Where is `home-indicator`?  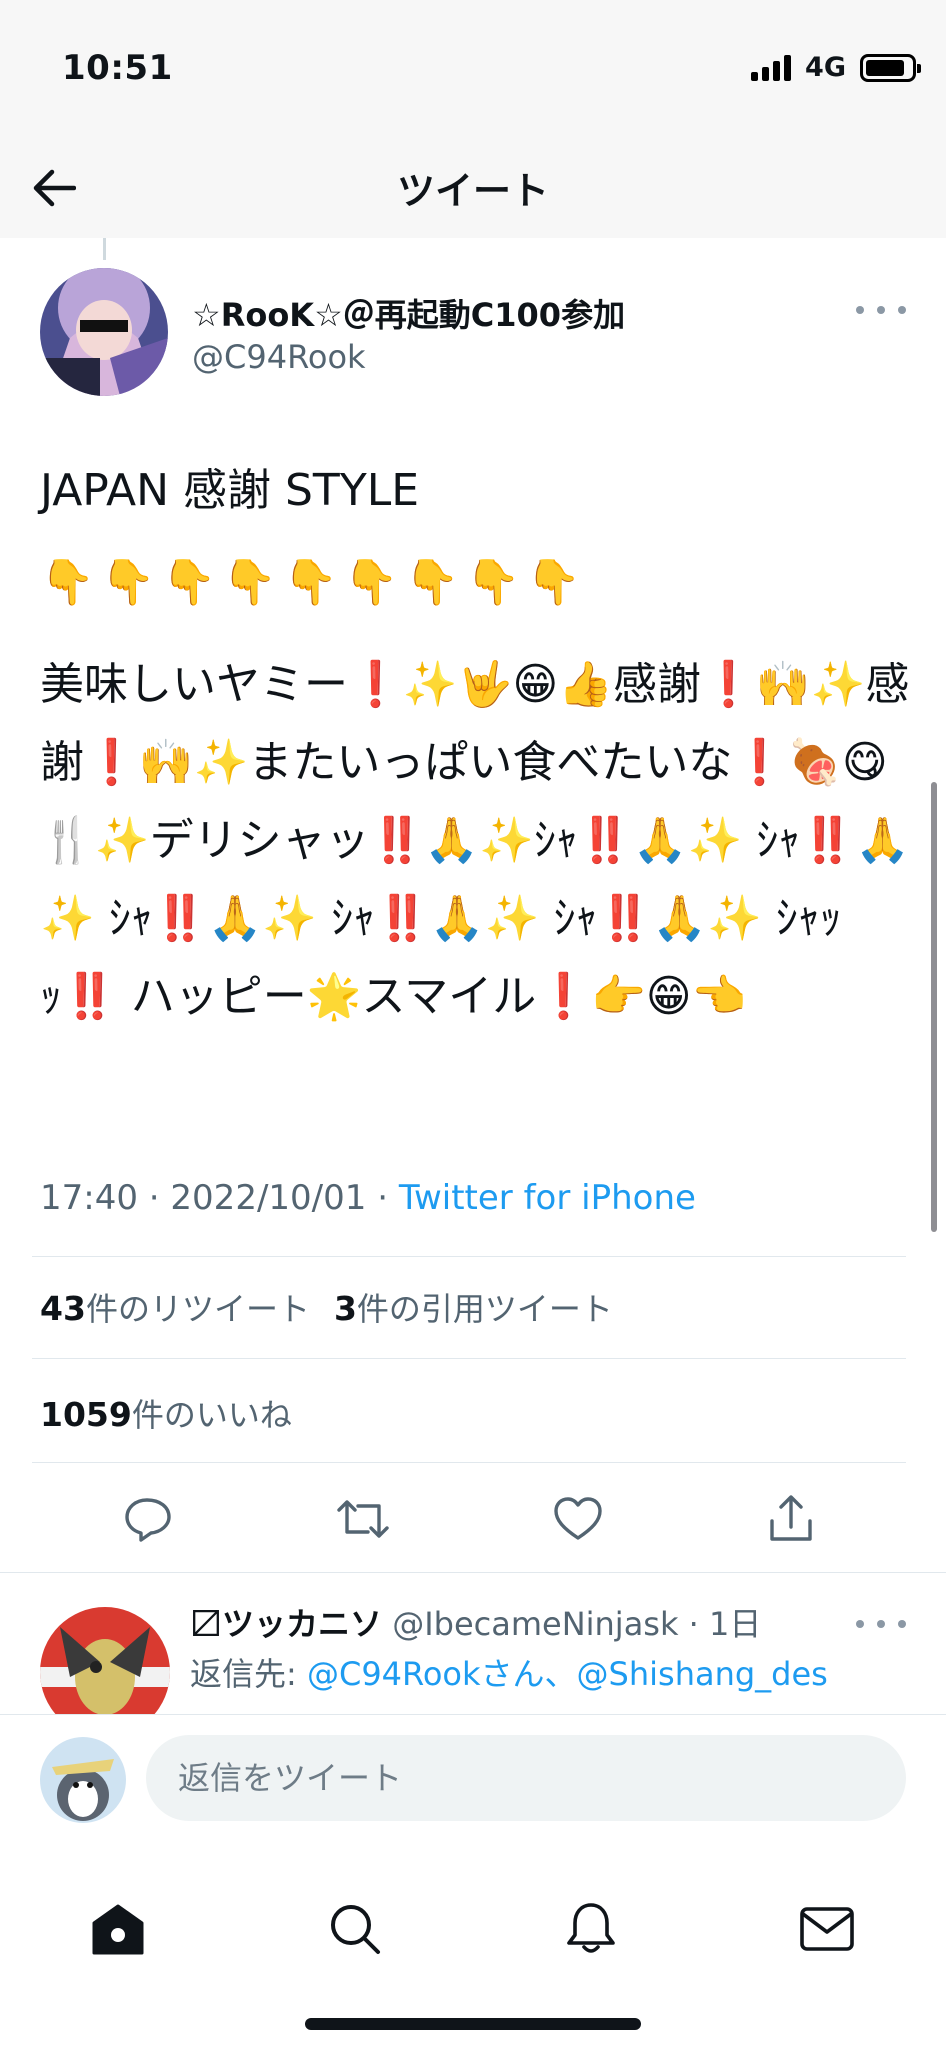
home-indicator is located at coordinates (473, 2024).